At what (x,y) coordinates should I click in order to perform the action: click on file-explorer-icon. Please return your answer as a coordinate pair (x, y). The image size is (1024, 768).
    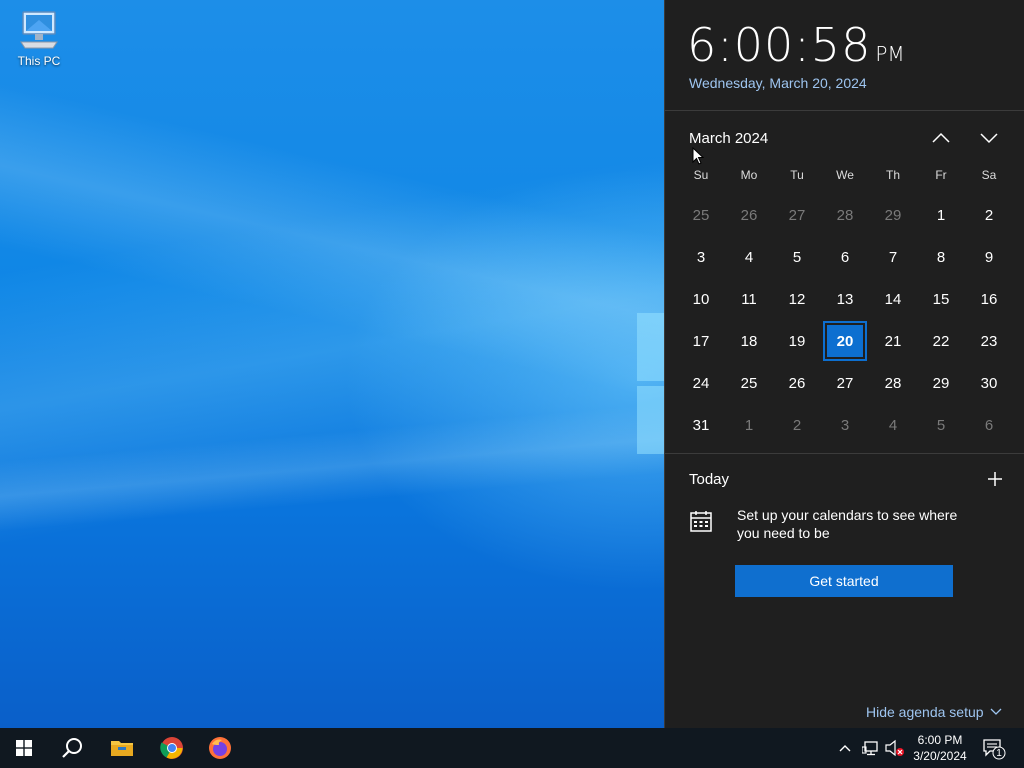
    Looking at the image, I should click on (122, 748).